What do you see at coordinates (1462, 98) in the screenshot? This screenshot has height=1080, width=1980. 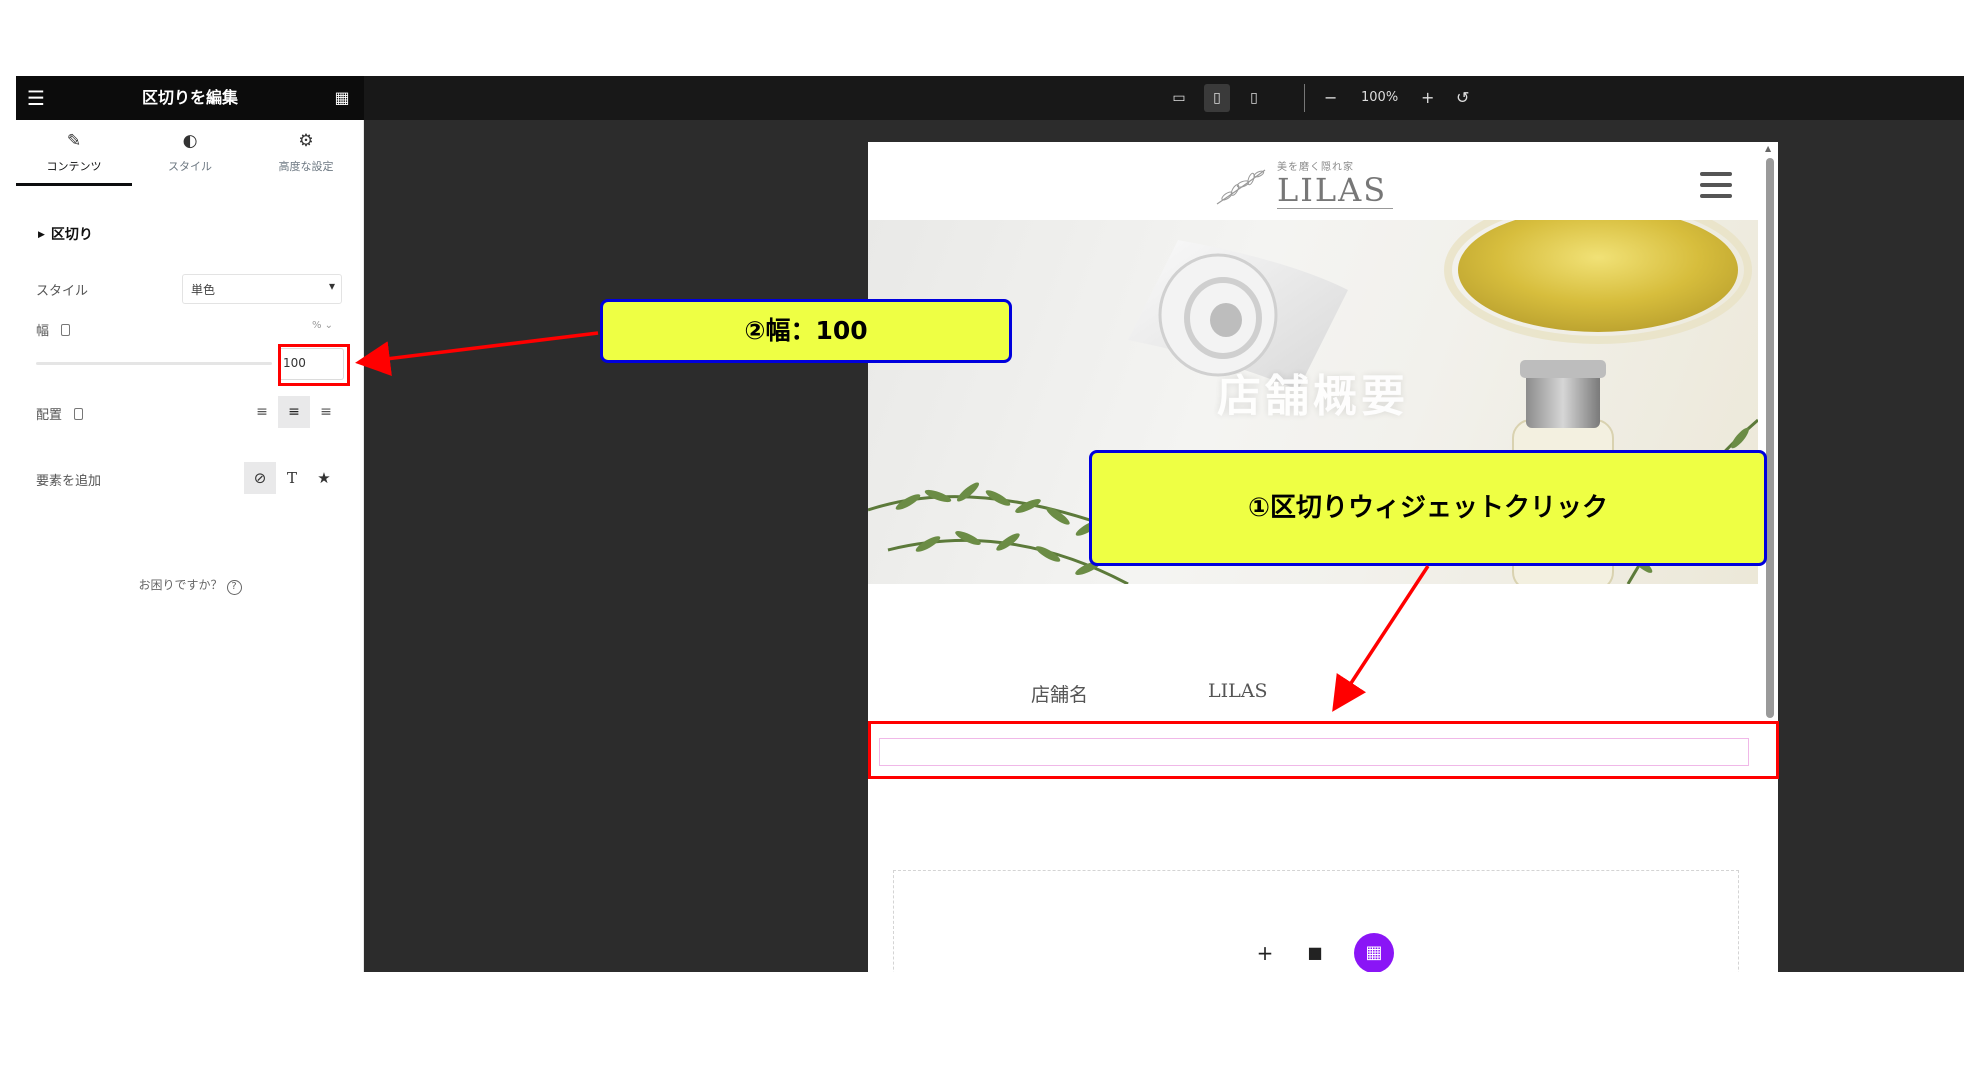 I see `reset-zoom-icon: ↺` at bounding box center [1462, 98].